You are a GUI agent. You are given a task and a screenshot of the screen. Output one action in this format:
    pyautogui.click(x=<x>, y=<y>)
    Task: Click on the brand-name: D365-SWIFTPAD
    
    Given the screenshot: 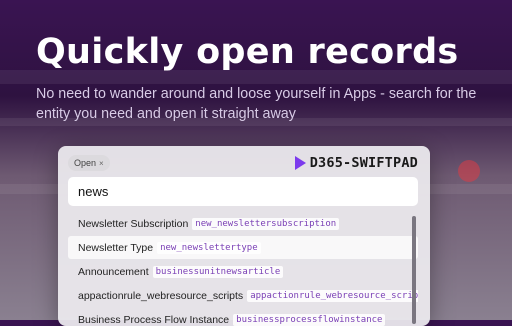 What is the action you would take?
    pyautogui.click(x=363, y=163)
    